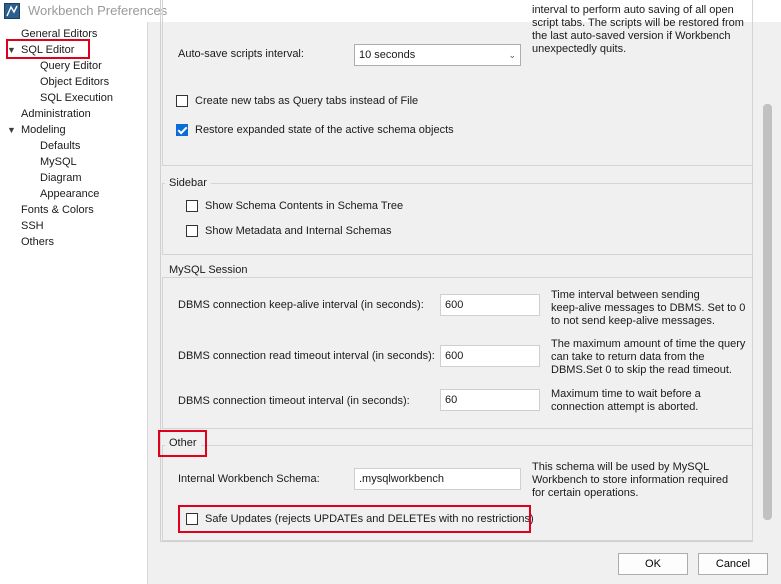  Describe the element at coordinates (47, 50) in the screenshot. I see `tree-item-sql-editor: SQL Editor` at that location.